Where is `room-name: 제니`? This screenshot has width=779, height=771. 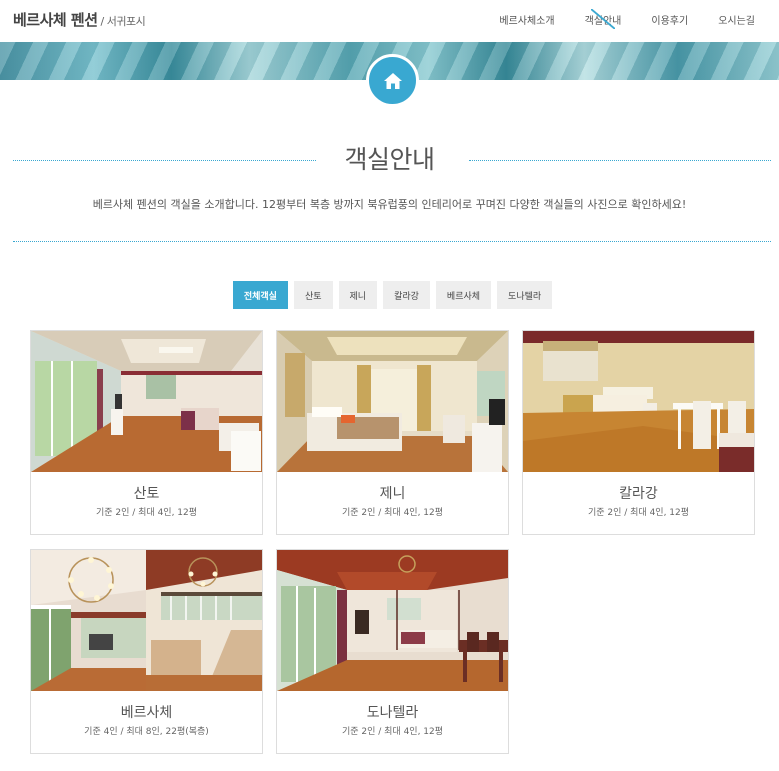 room-name: 제니 is located at coordinates (392, 494).